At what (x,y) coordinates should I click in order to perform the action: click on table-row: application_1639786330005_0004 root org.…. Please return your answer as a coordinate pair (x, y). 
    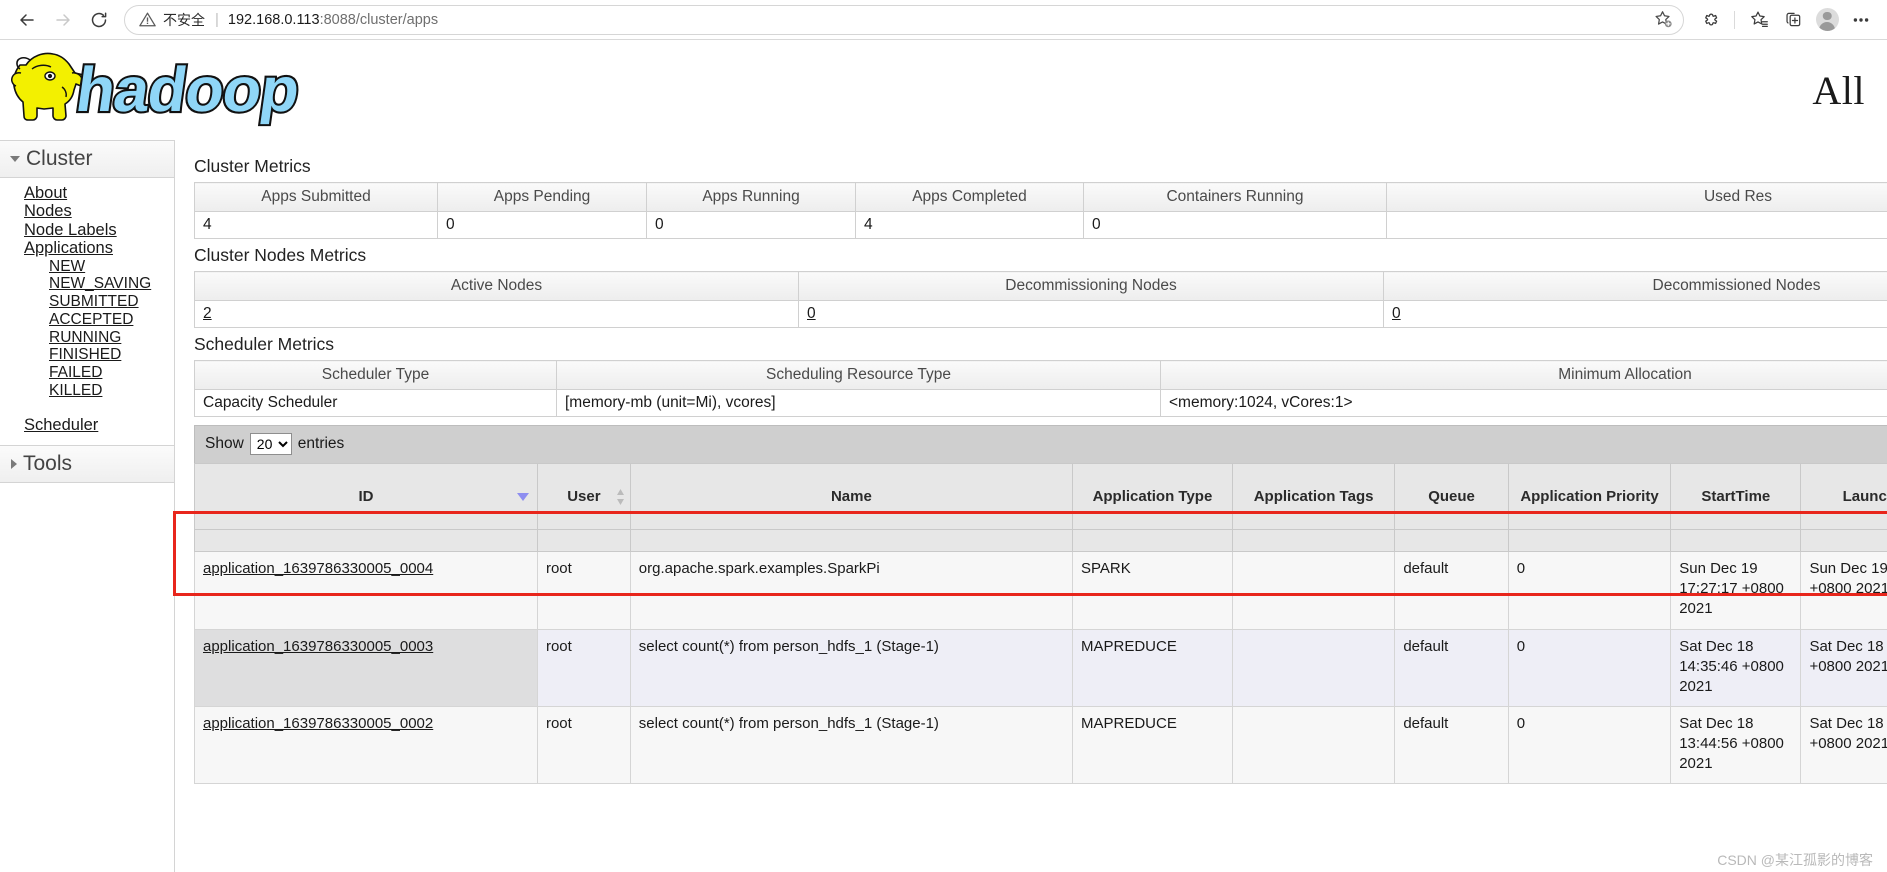
    Looking at the image, I should click on (1040, 590).